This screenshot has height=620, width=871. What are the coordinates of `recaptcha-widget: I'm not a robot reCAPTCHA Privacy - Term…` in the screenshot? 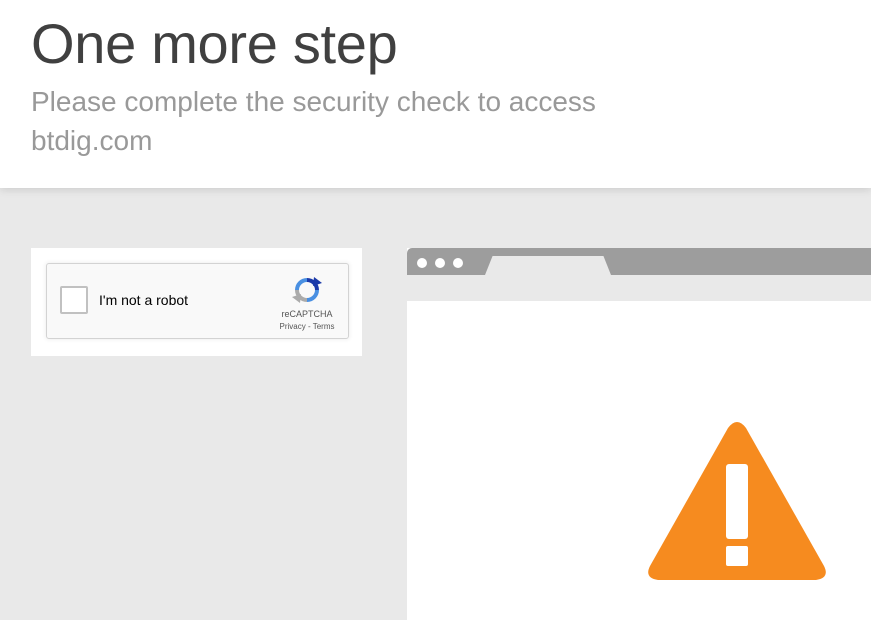 It's located at (197, 301).